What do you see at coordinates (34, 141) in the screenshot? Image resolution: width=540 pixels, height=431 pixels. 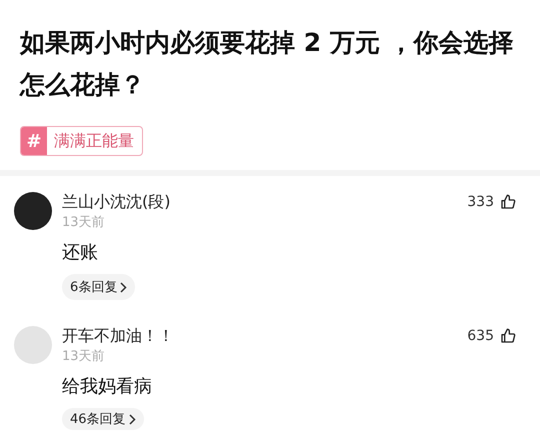 I see `hashtag-icon: #` at bounding box center [34, 141].